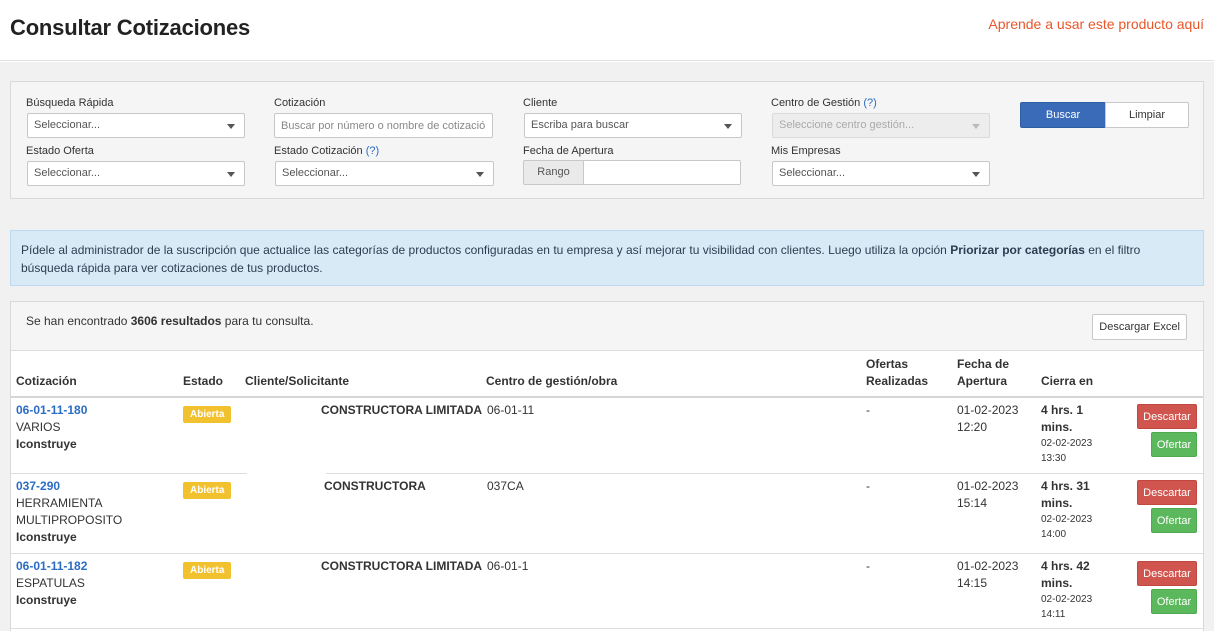 Image resolution: width=1214 pixels, height=631 pixels. I want to click on rango-addon: Rango, so click(553, 172).